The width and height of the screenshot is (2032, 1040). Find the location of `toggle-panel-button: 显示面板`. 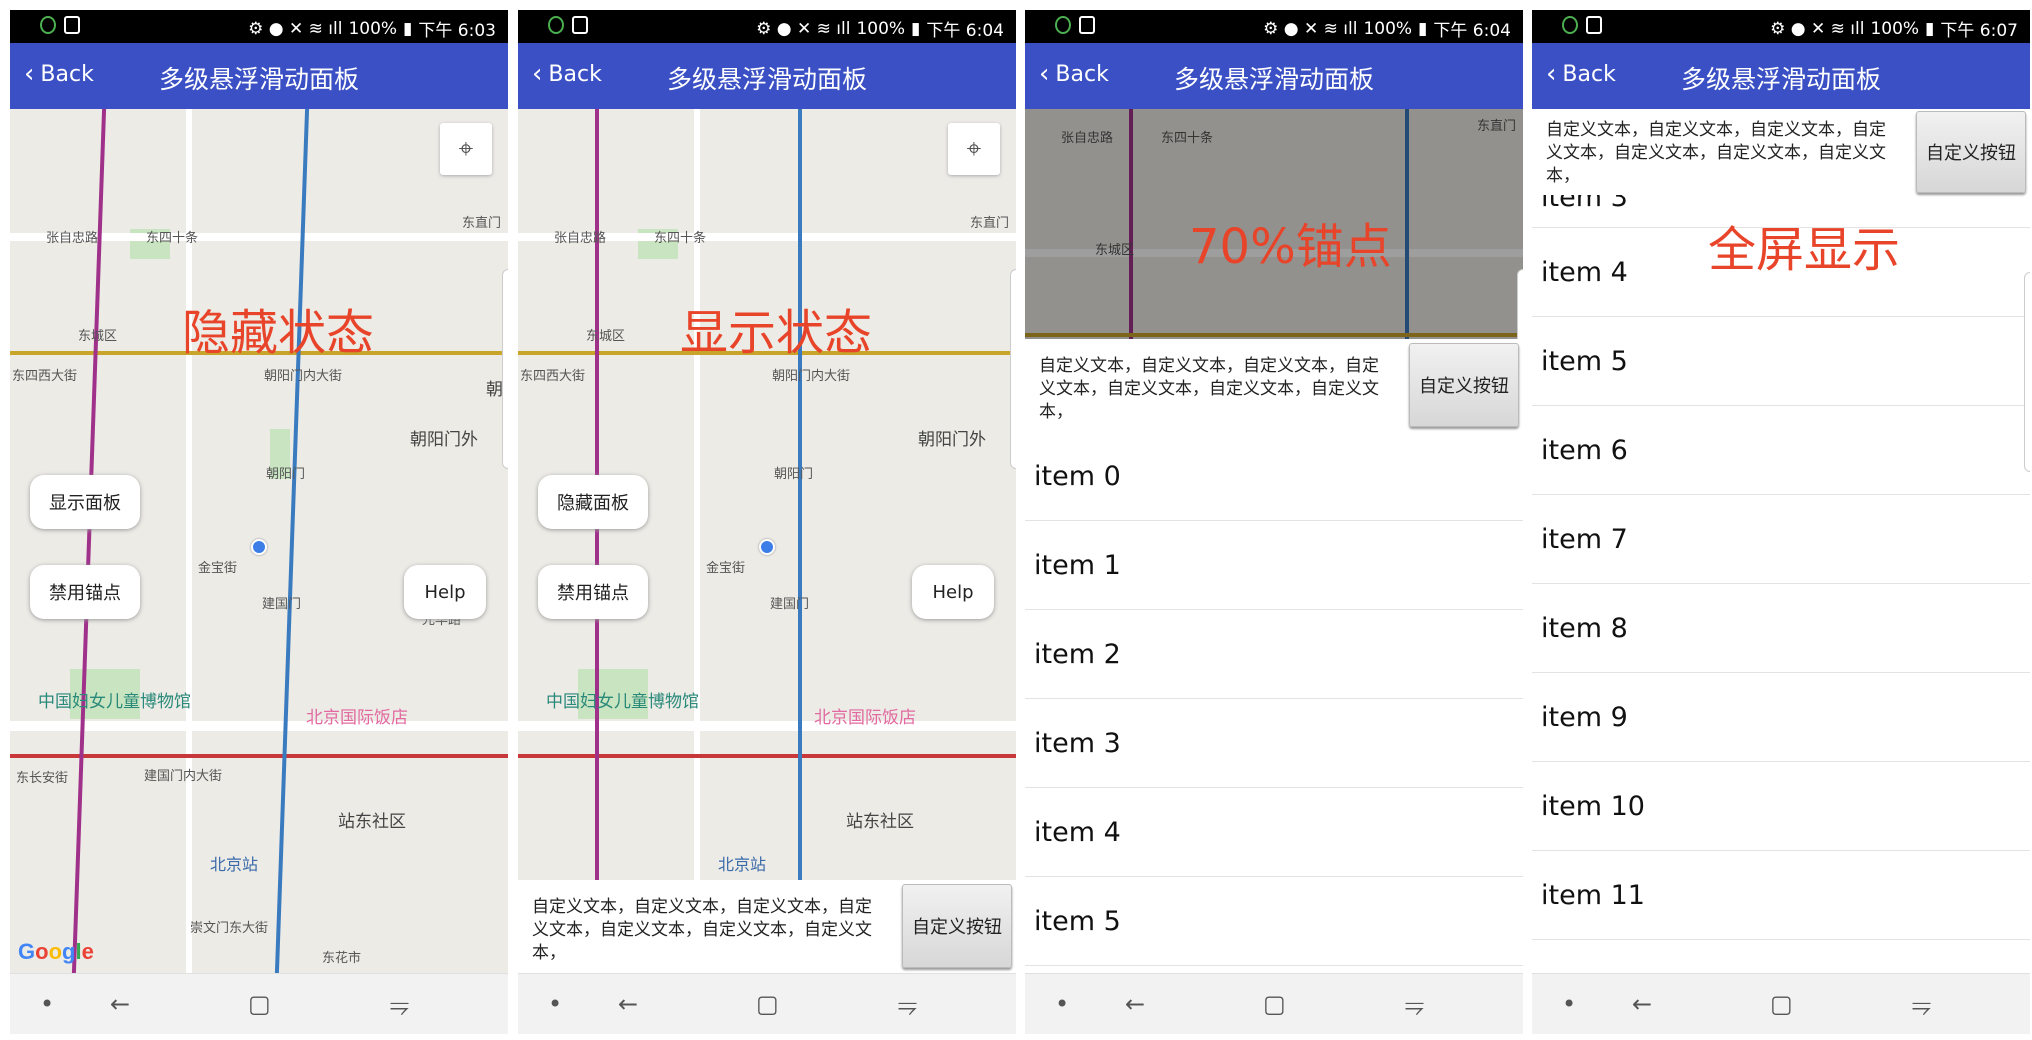

toggle-panel-button: 显示面板 is located at coordinates (85, 502).